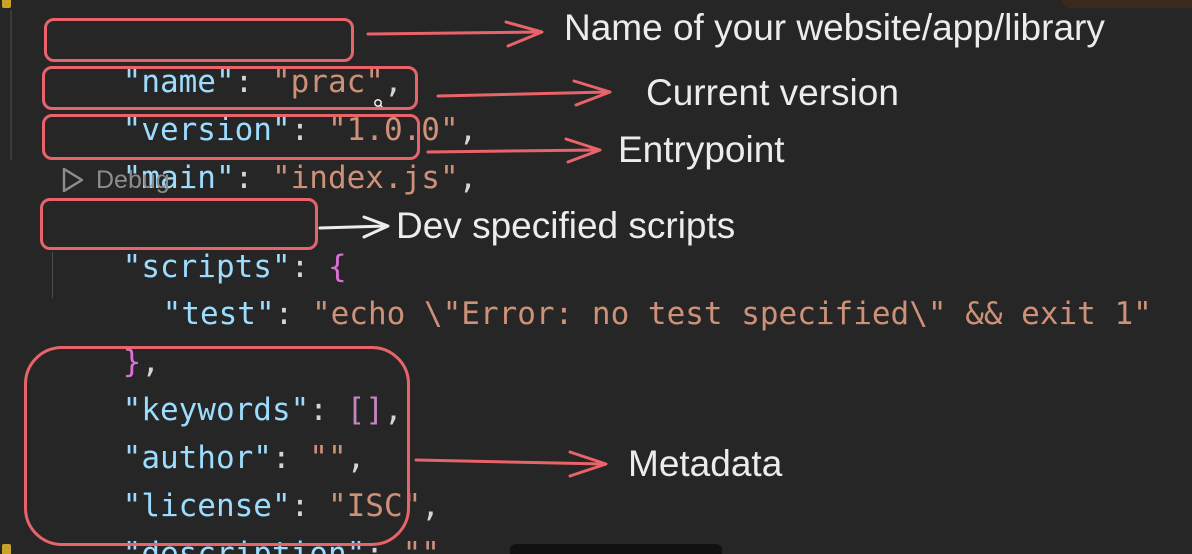 This screenshot has width=1192, height=554. I want to click on gutter-line, so click(11, 85).